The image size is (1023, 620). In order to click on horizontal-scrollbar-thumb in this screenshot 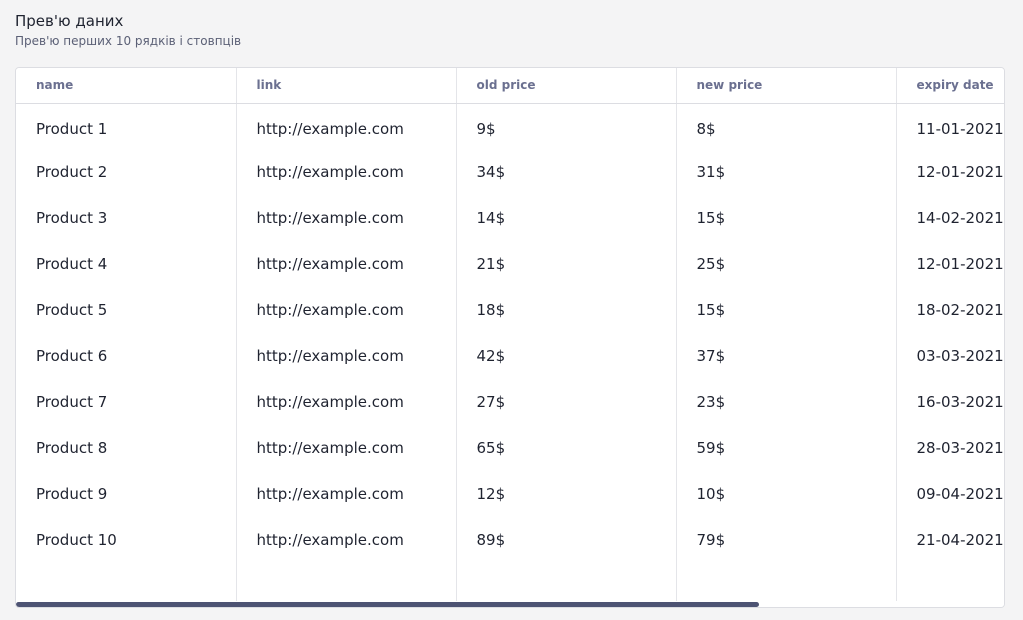, I will do `click(387, 604)`.